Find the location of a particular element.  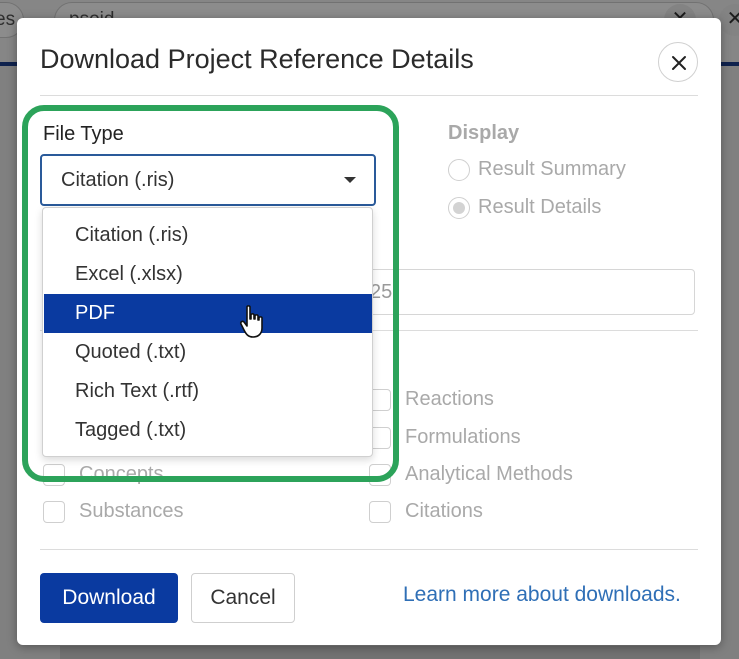

checkbox-label: Formulations is located at coordinates (463, 437).